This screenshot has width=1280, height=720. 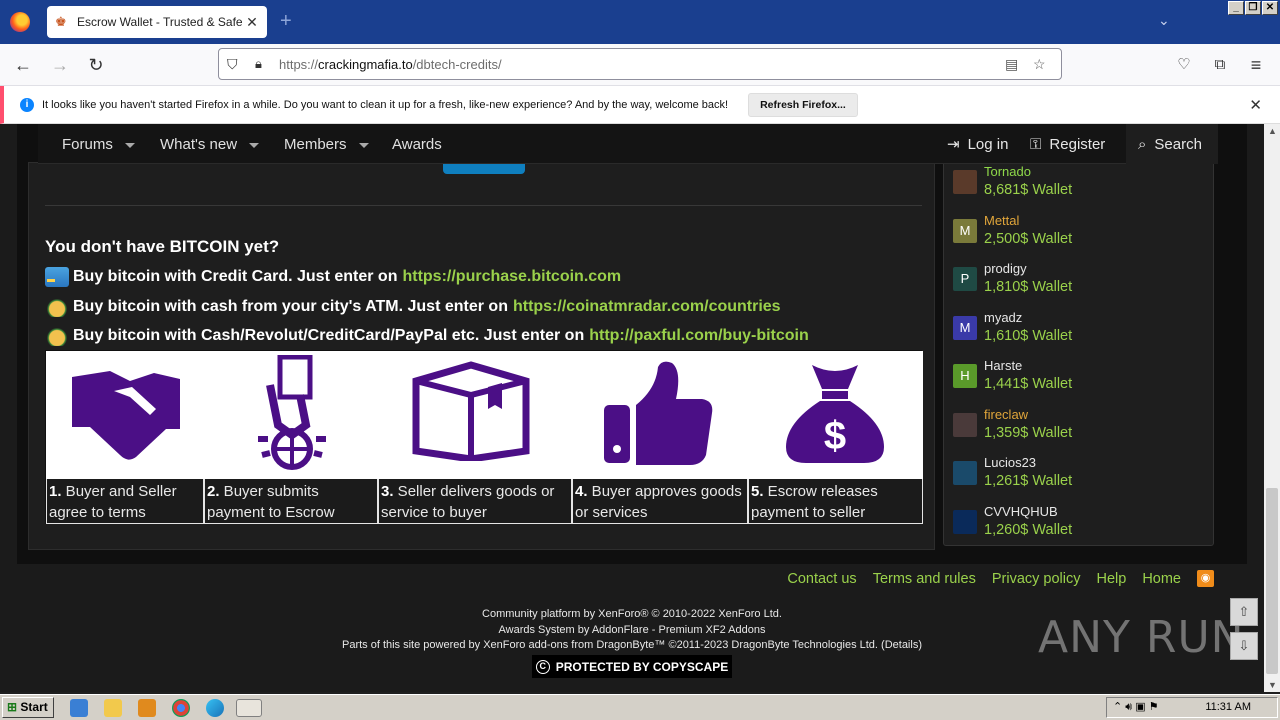 What do you see at coordinates (1164, 20) in the screenshot?
I see `list-all-tabs-icon: ⌄` at bounding box center [1164, 20].